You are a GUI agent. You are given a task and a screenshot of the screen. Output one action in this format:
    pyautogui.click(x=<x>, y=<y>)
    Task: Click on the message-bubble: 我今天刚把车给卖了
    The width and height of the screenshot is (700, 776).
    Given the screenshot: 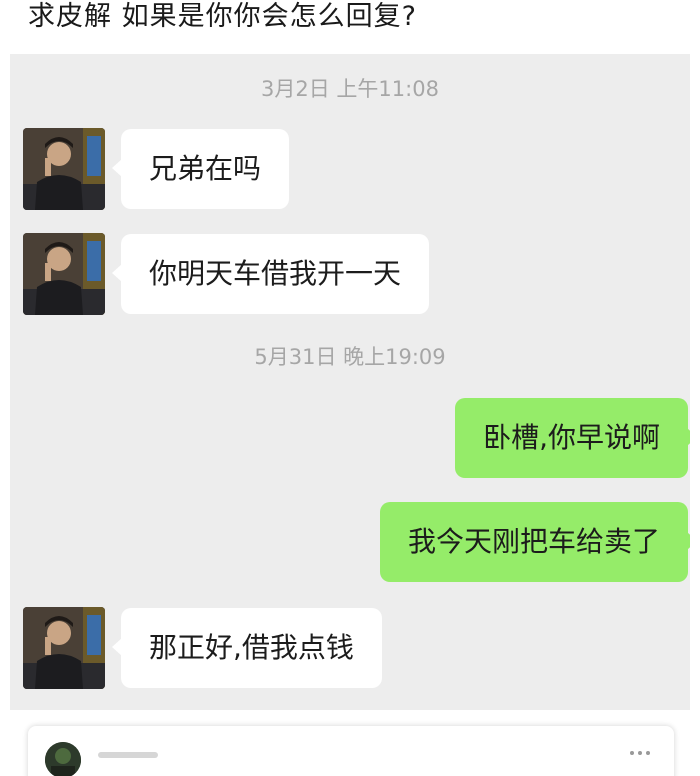 What is the action you would take?
    pyautogui.click(x=534, y=542)
    